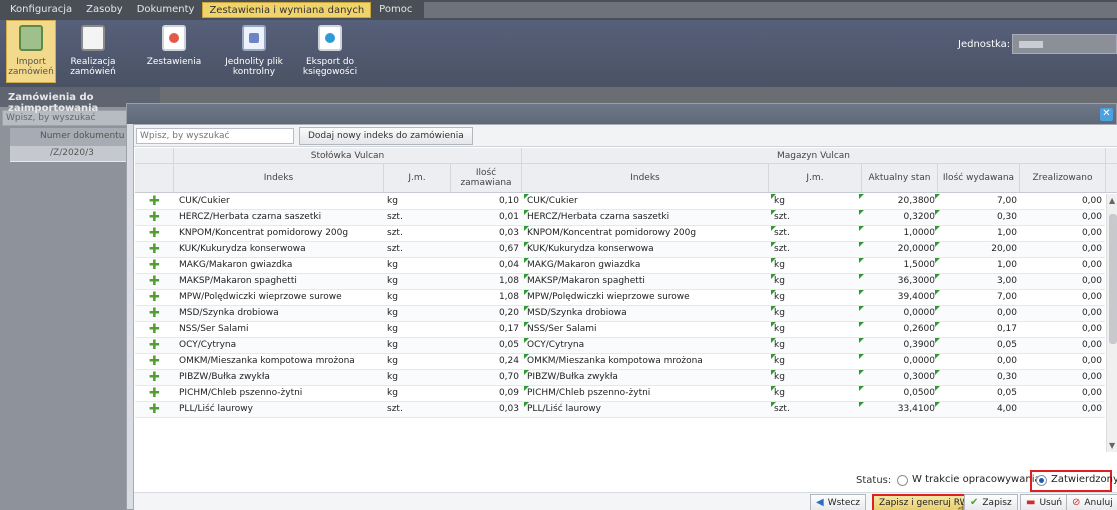  Describe the element at coordinates (977, 330) in the screenshot. I see `cell-ilosc-wydawana: 0,17` at that location.